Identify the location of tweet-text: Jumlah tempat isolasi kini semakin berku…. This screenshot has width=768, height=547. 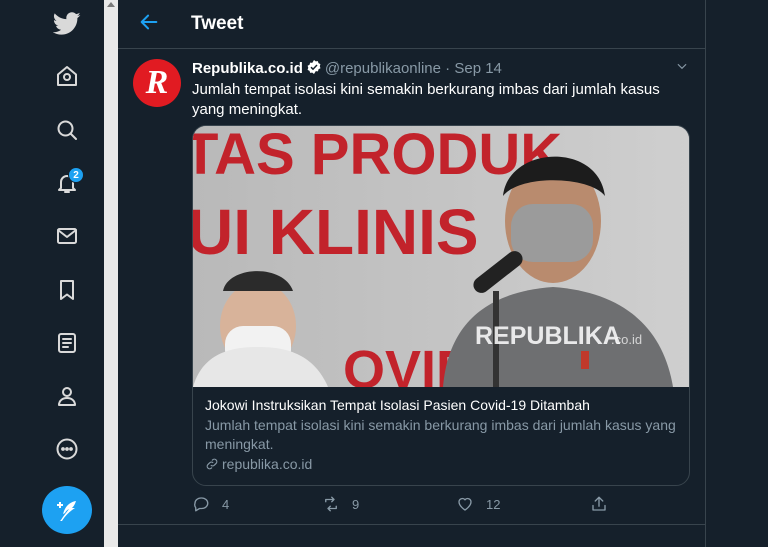
(426, 99).